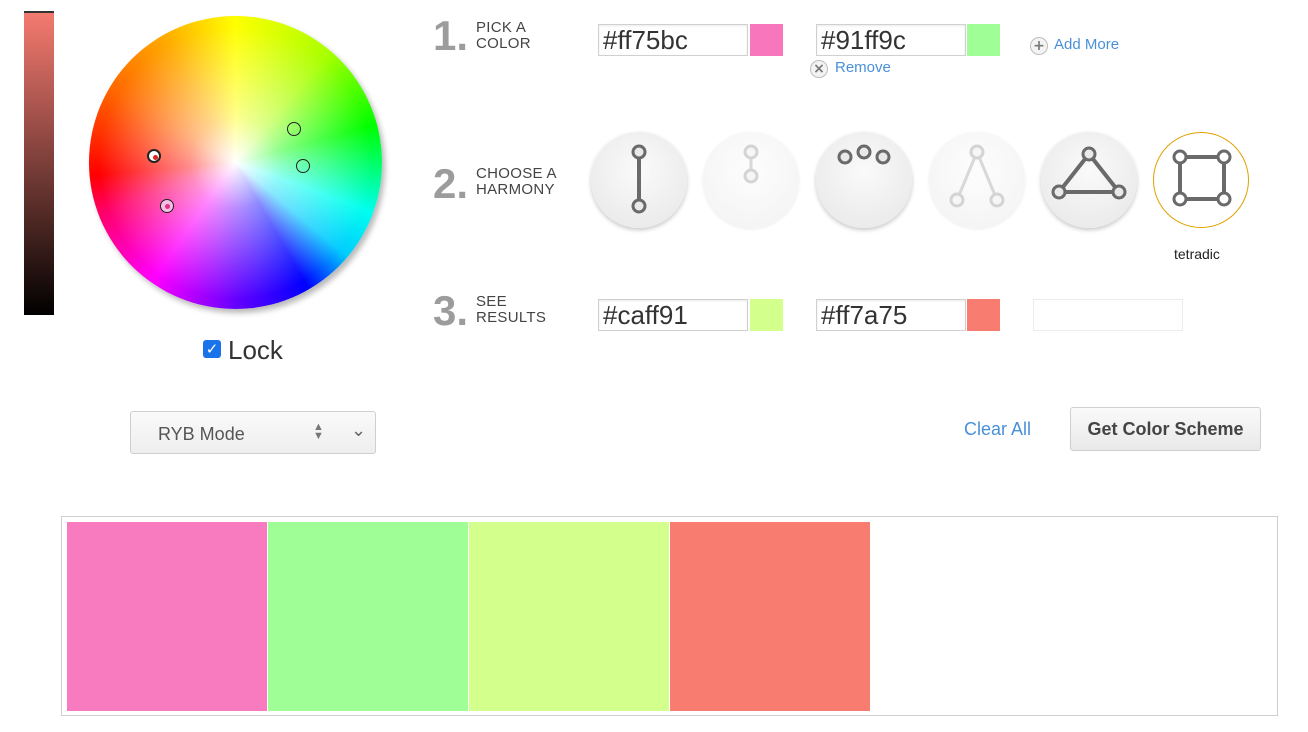 The height and width of the screenshot is (732, 1308). I want to click on lock-checkbox: ✓, so click(212, 349).